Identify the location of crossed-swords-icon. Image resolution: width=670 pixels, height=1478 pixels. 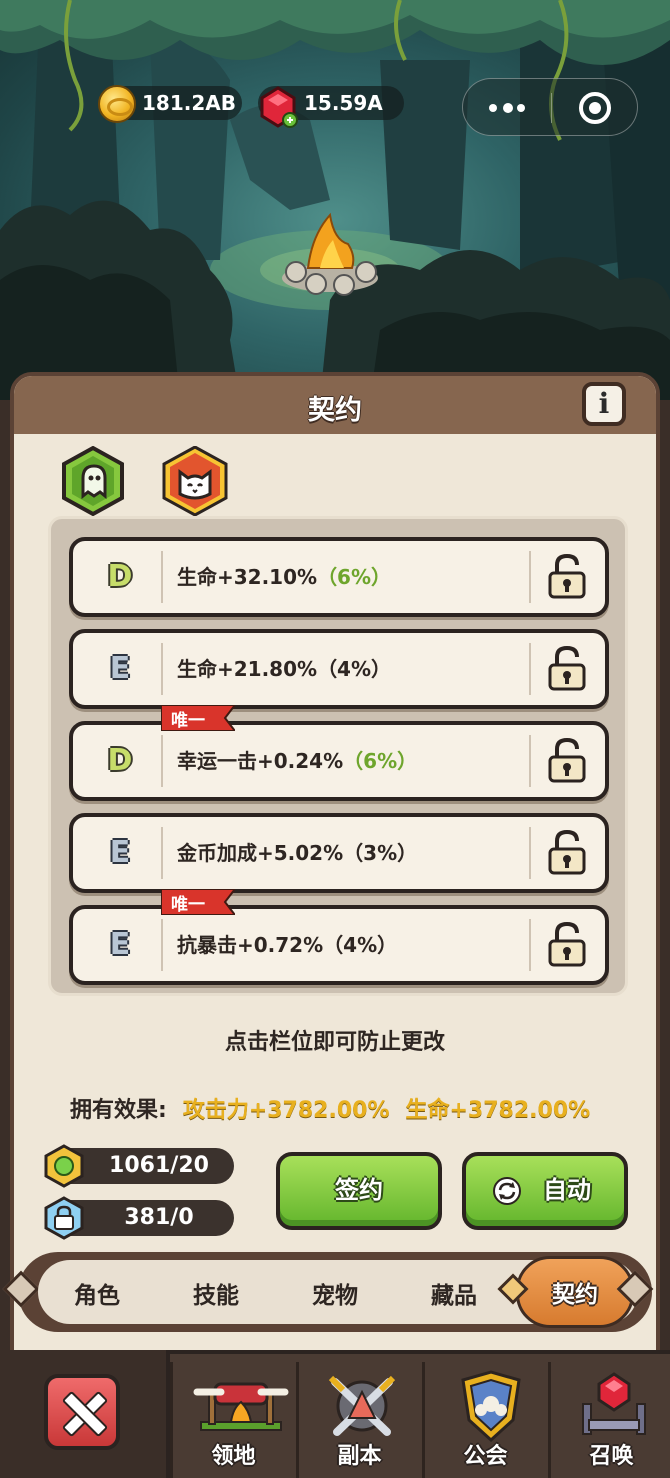
(362, 1405).